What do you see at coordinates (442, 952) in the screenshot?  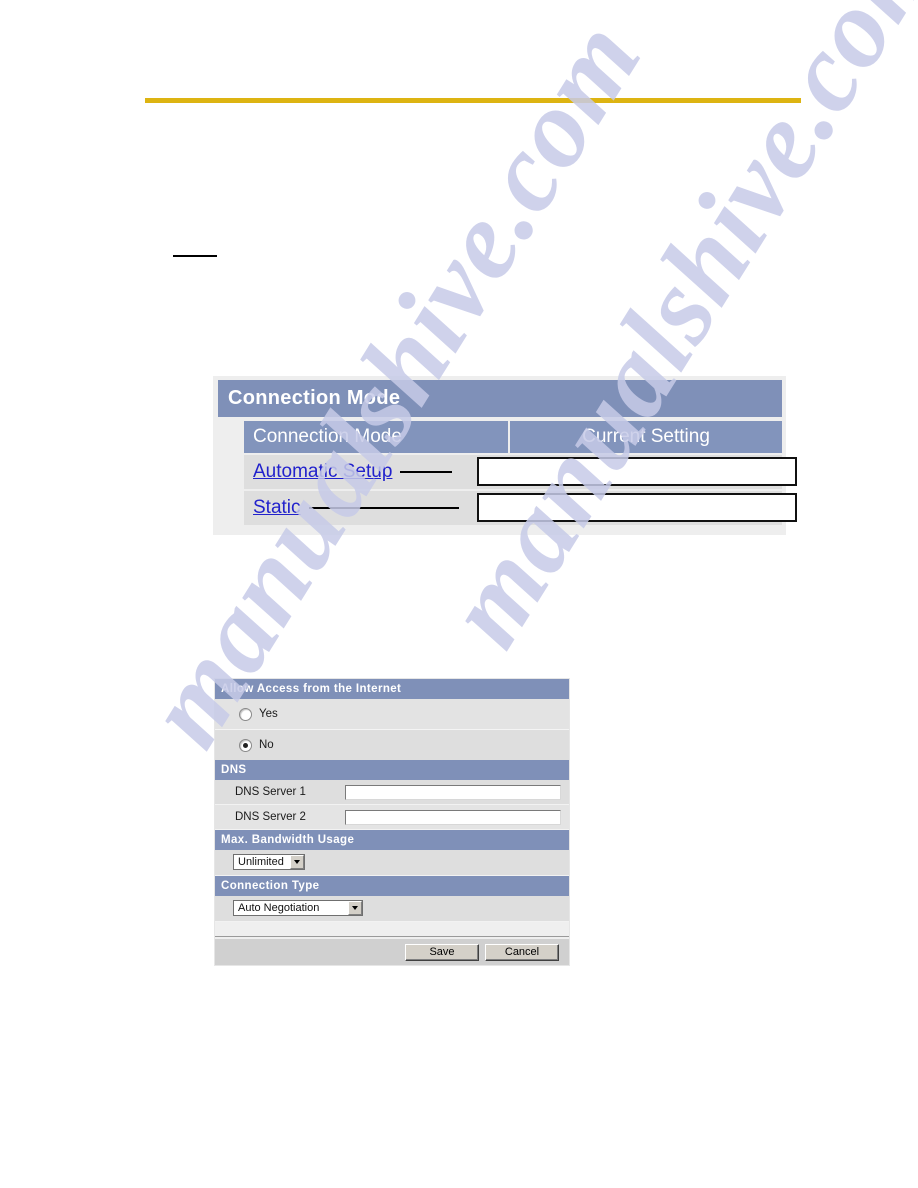 I see `save-button: Save` at bounding box center [442, 952].